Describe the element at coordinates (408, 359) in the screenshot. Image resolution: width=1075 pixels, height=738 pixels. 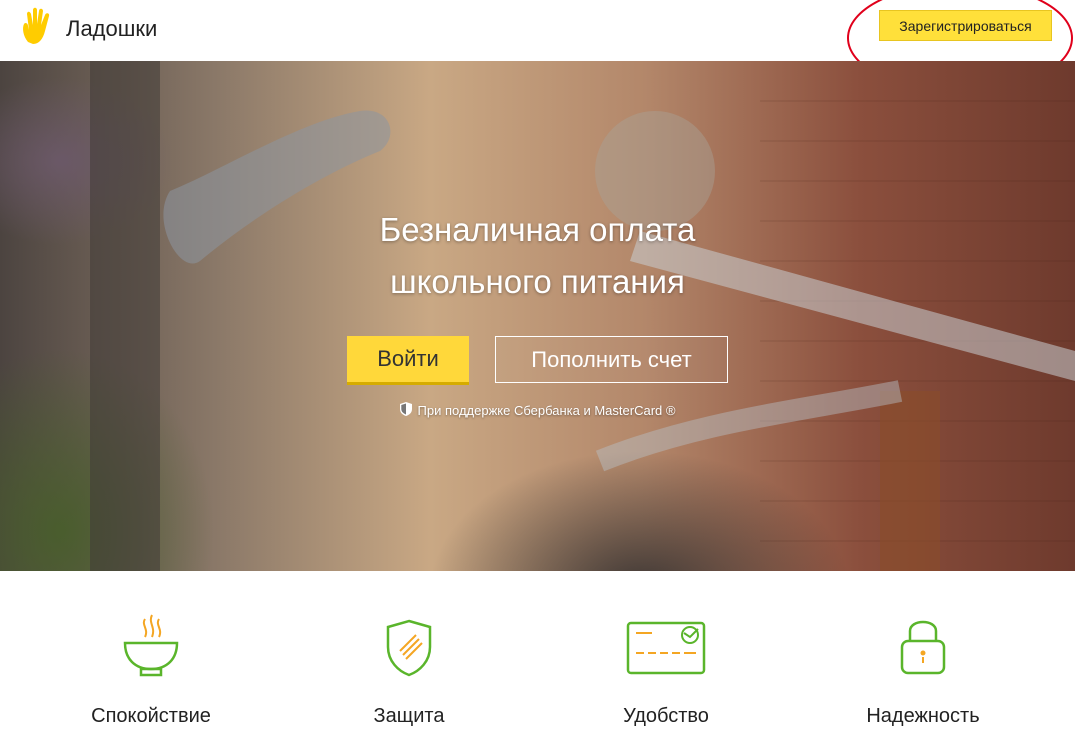
I see `login-button: Войти` at that location.